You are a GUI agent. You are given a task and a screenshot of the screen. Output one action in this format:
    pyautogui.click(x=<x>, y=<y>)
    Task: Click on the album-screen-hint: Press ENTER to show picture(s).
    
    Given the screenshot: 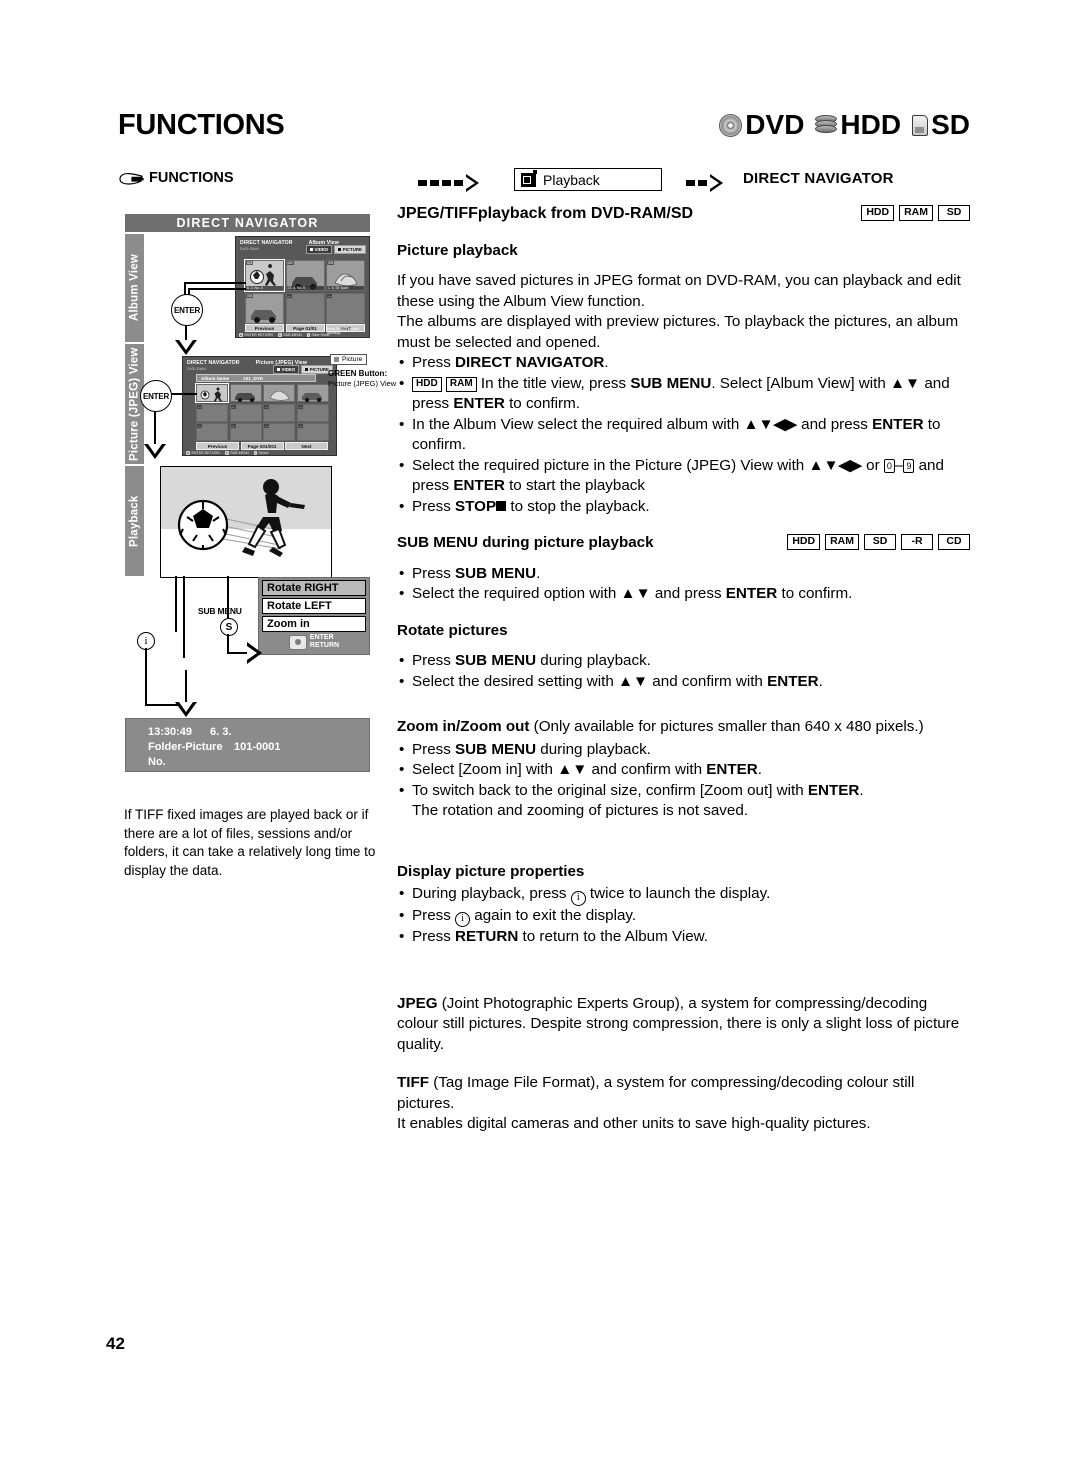 What is the action you would take?
    pyautogui.click(x=343, y=331)
    